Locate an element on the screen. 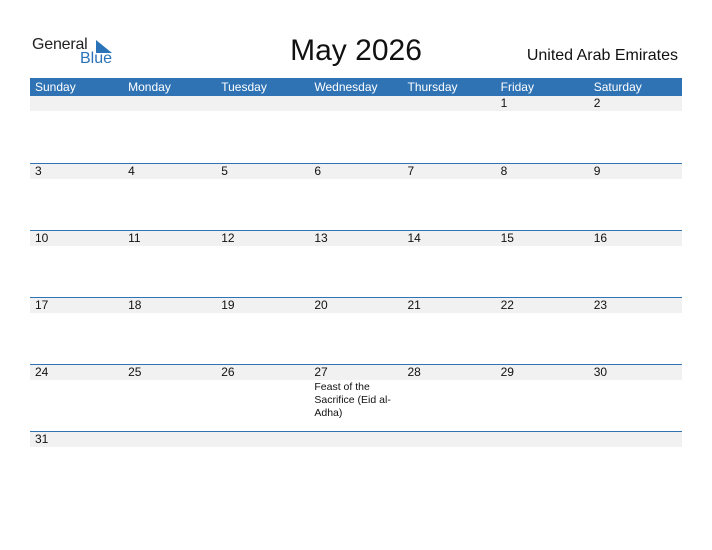  day-cell: 4 is located at coordinates (131, 171).